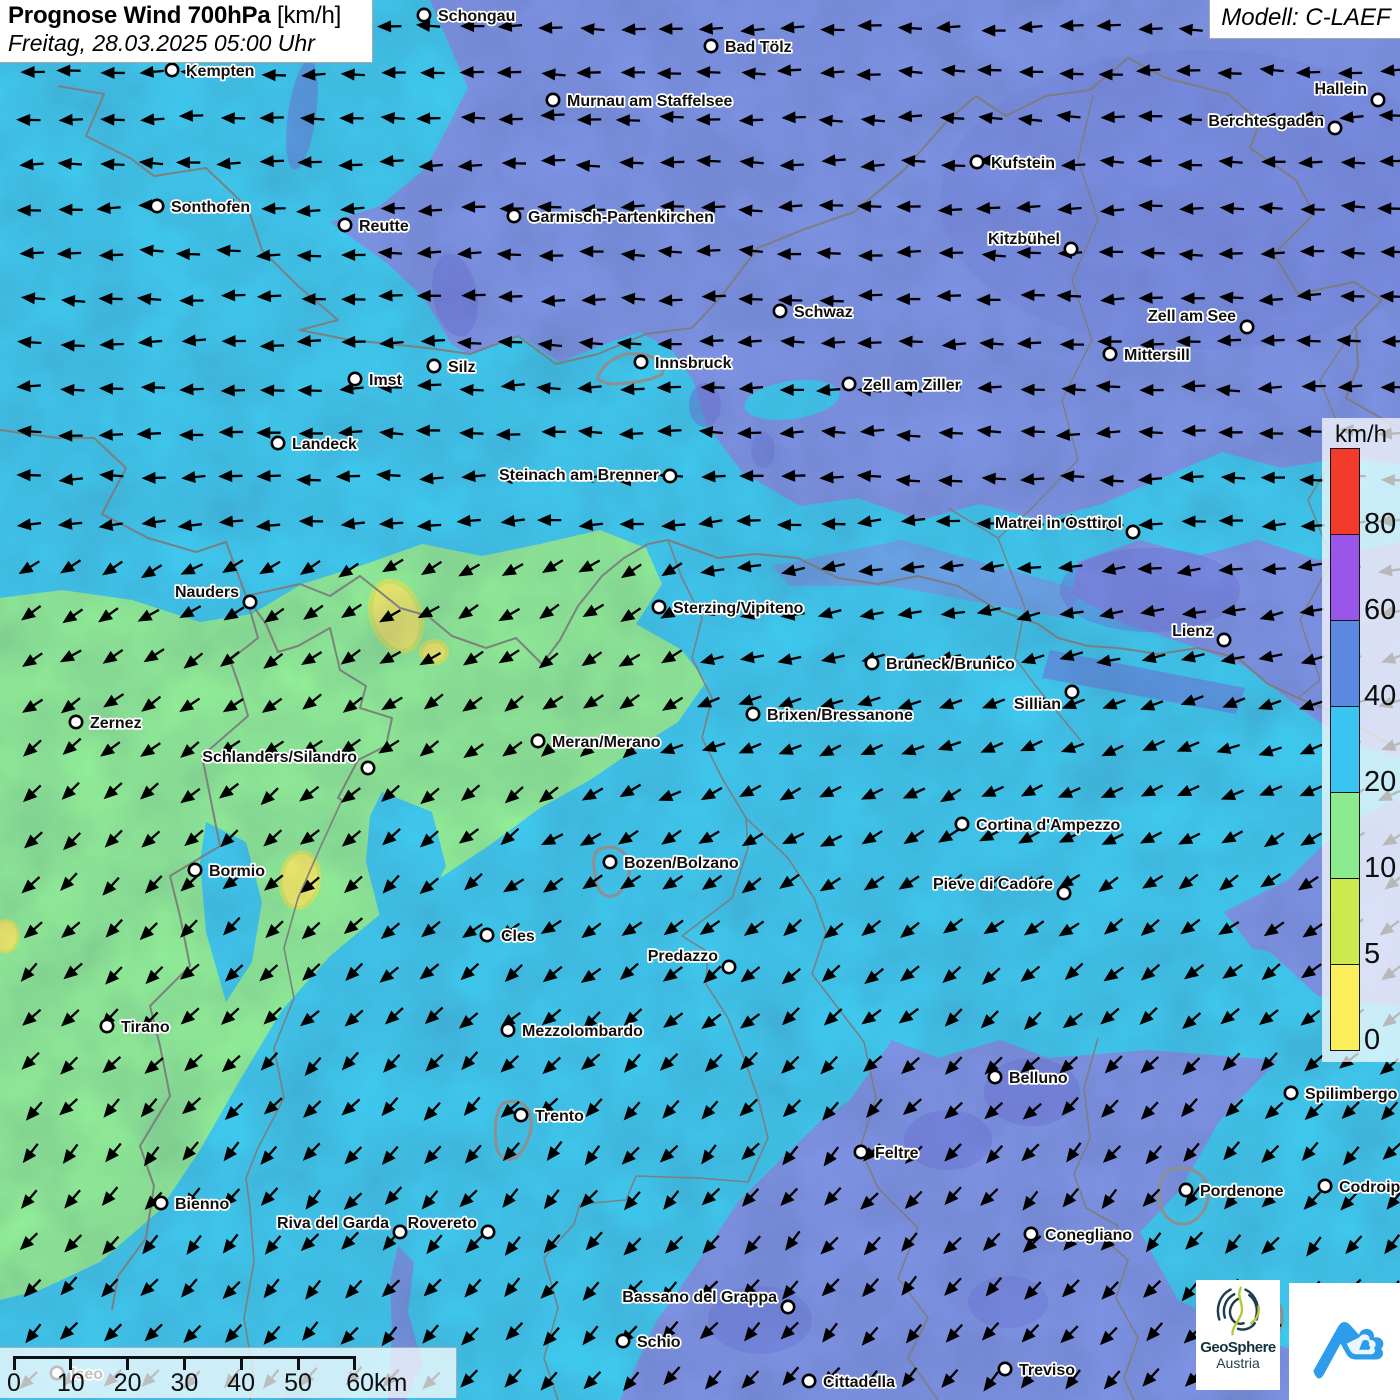 The image size is (1400, 1400). What do you see at coordinates (250, 602) in the screenshot?
I see `city-marker-nauders` at bounding box center [250, 602].